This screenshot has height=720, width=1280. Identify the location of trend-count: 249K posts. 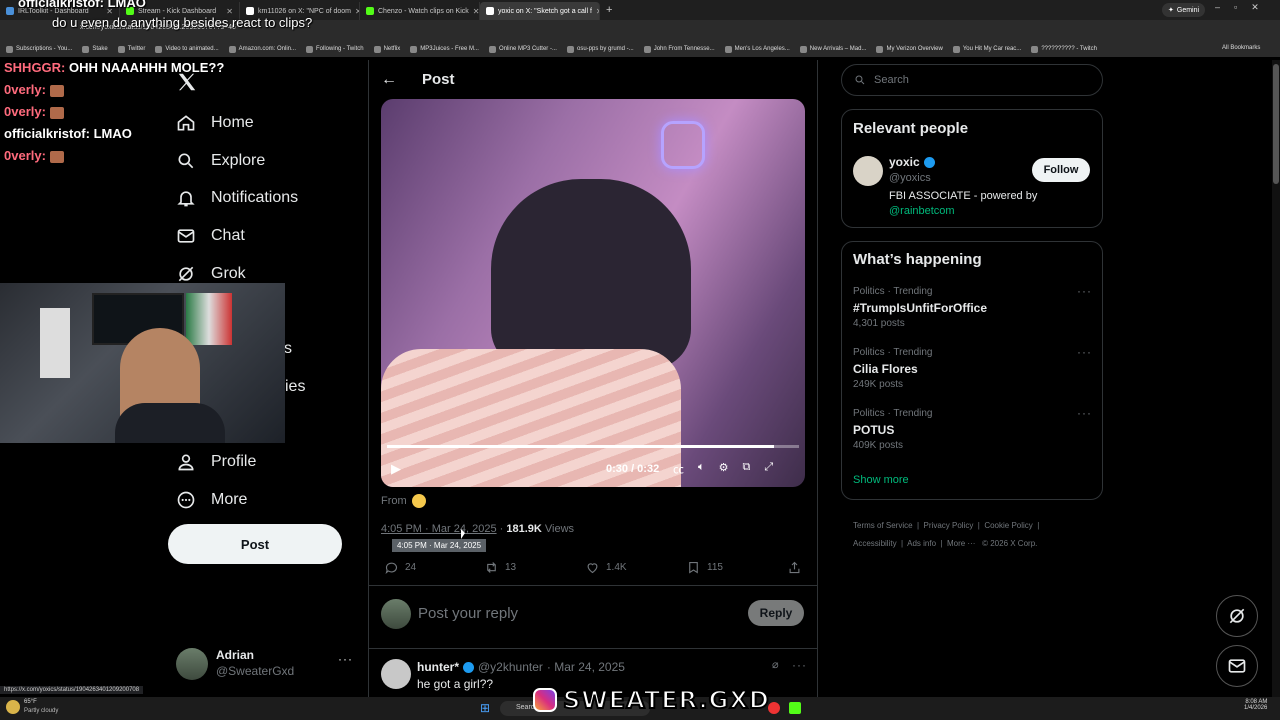
(878, 384).